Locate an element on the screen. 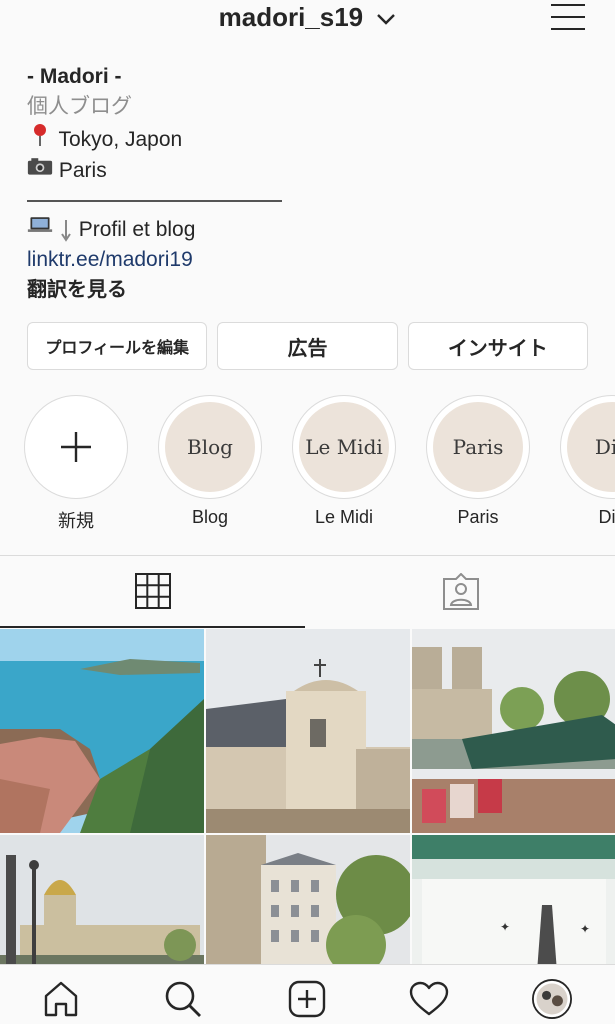 Image resolution: width=615 pixels, height=1024 pixels. heart-icon is located at coordinates (429, 999).